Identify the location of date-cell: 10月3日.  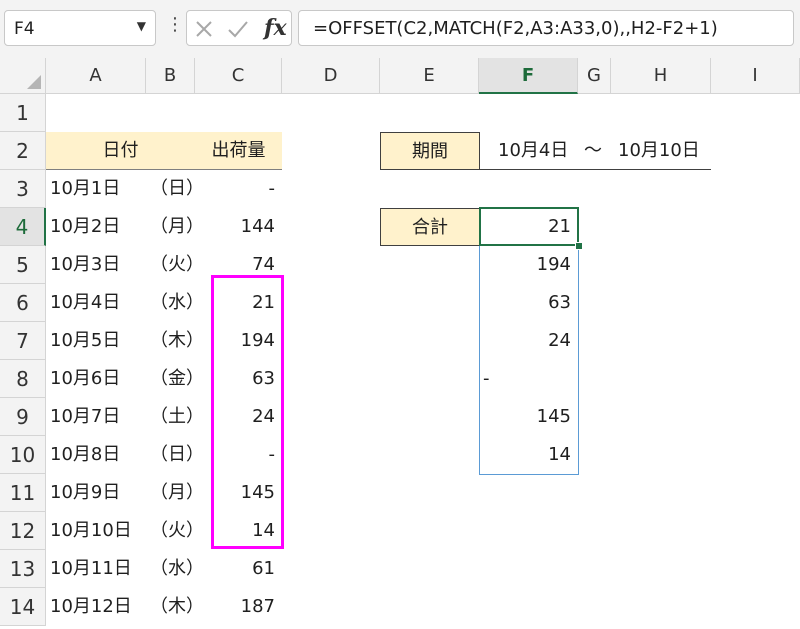
(96, 265).